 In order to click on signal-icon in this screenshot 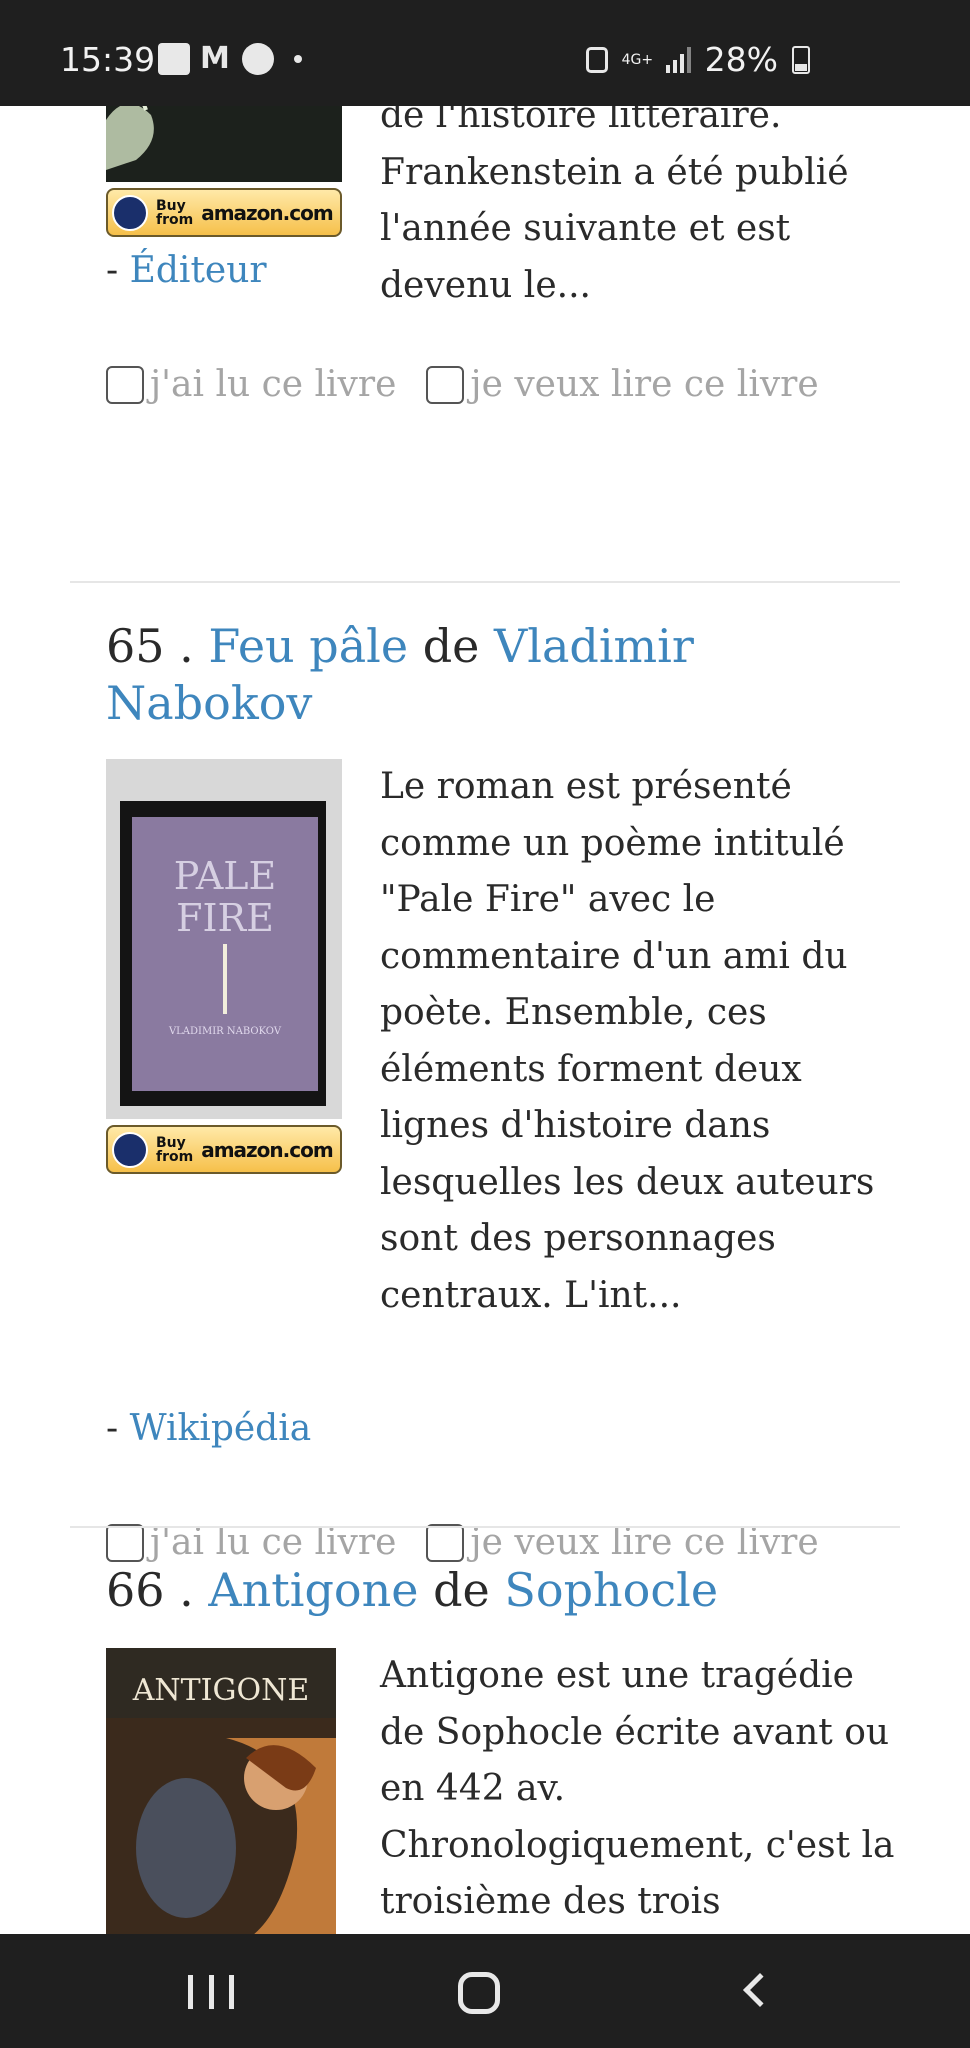, I will do `click(678, 59)`.